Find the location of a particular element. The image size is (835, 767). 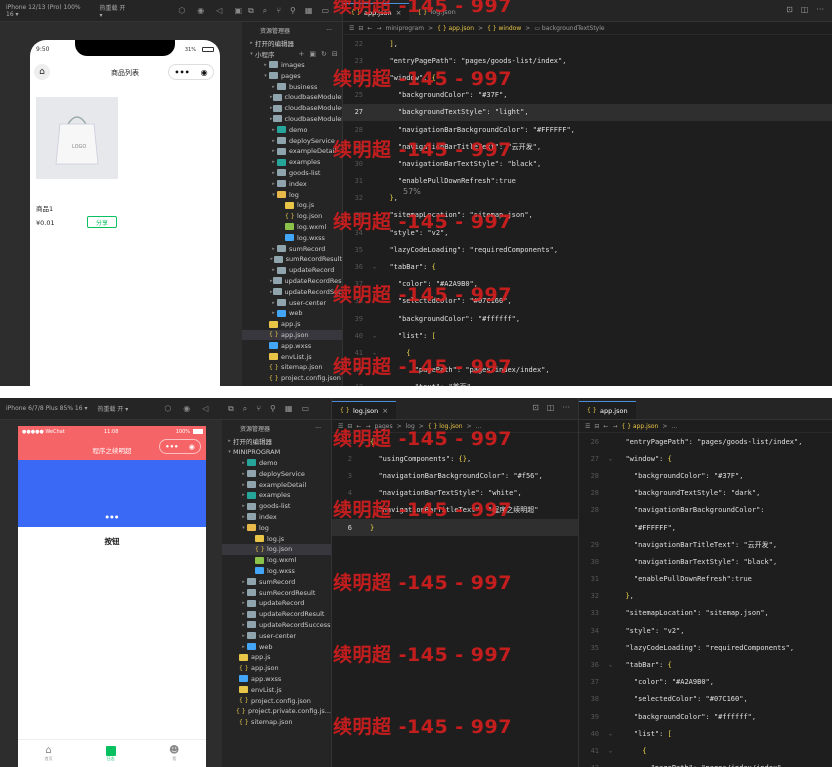

breadcrumb-item: miniprogram is located at coordinates (404, 28).